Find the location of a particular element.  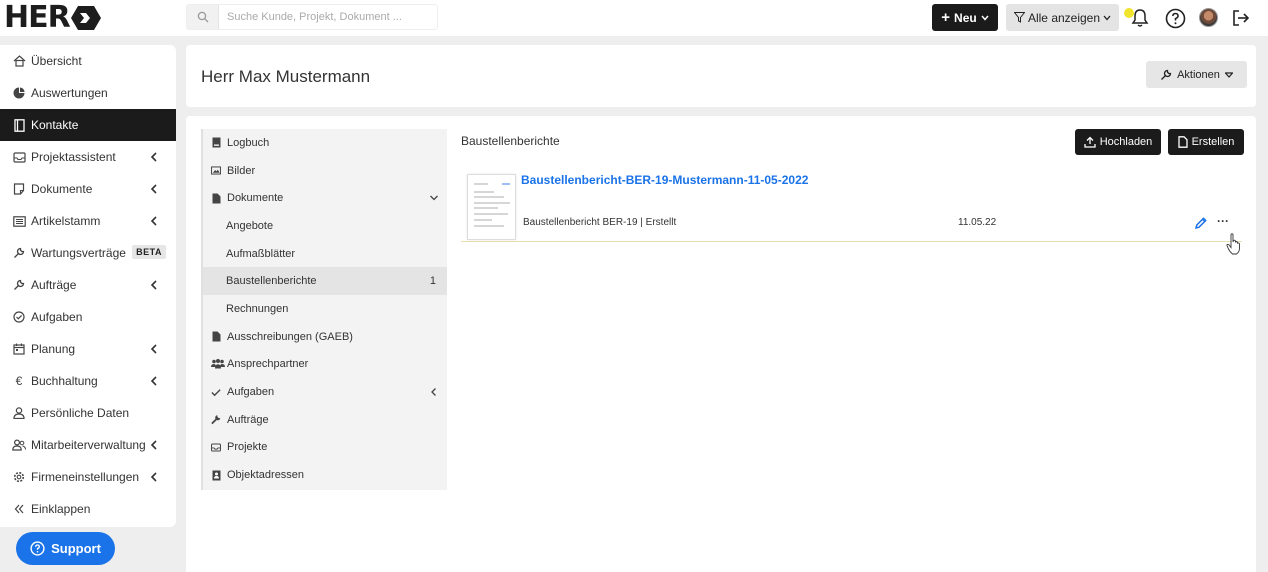

logout-icon is located at coordinates (1241, 18).